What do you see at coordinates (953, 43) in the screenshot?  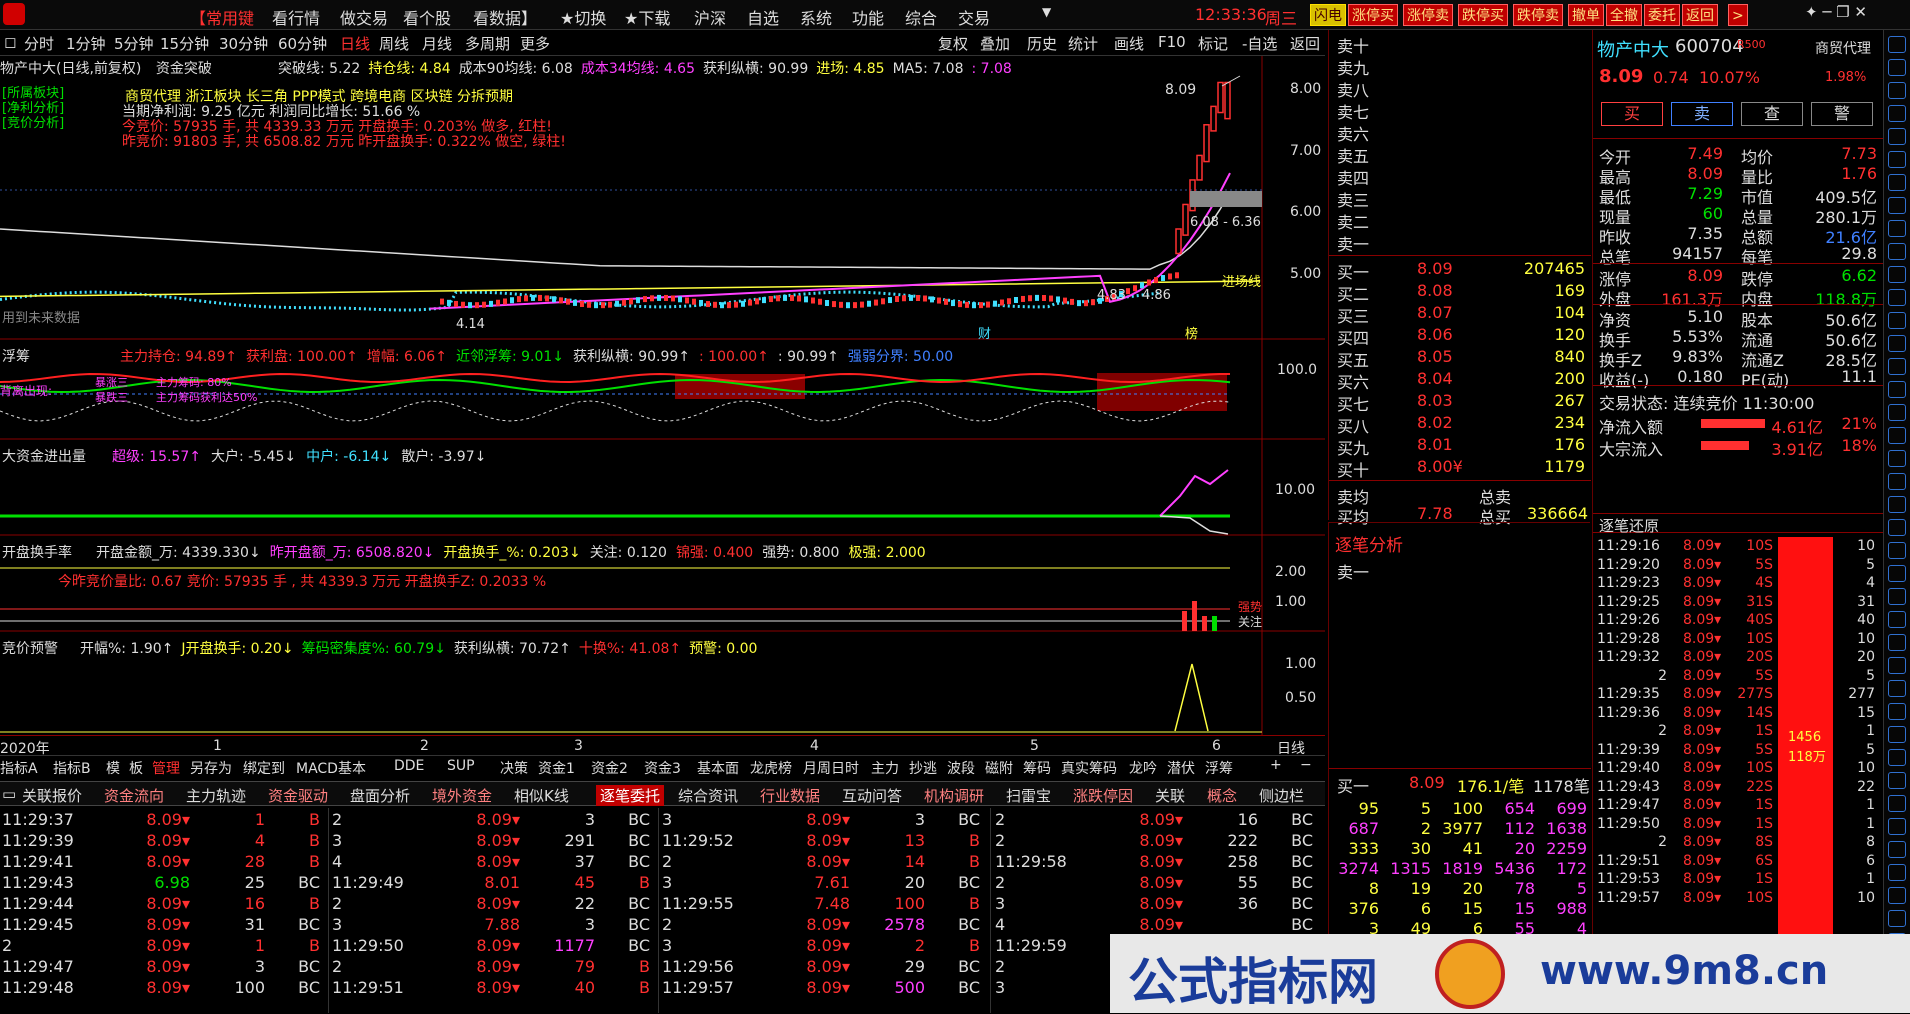 I see `chart-action-0: 复权` at bounding box center [953, 43].